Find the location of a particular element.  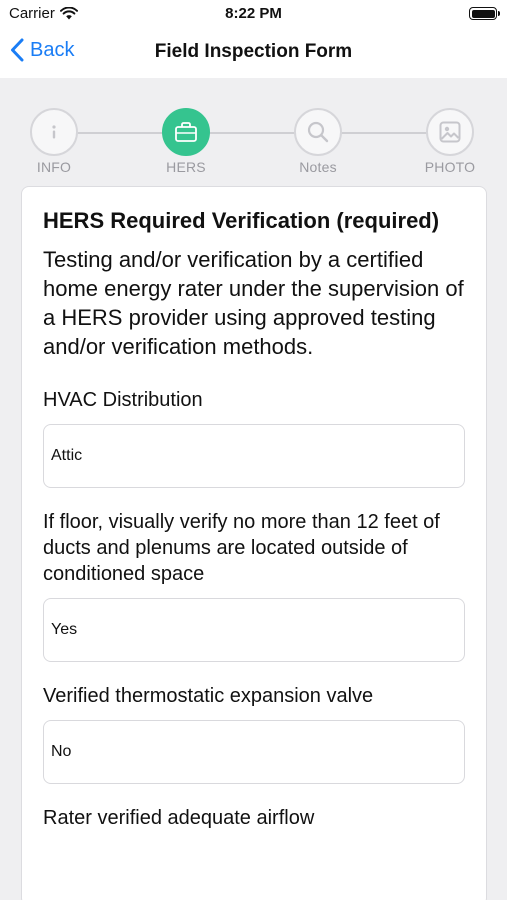

step-photo-circle is located at coordinates (450, 132).